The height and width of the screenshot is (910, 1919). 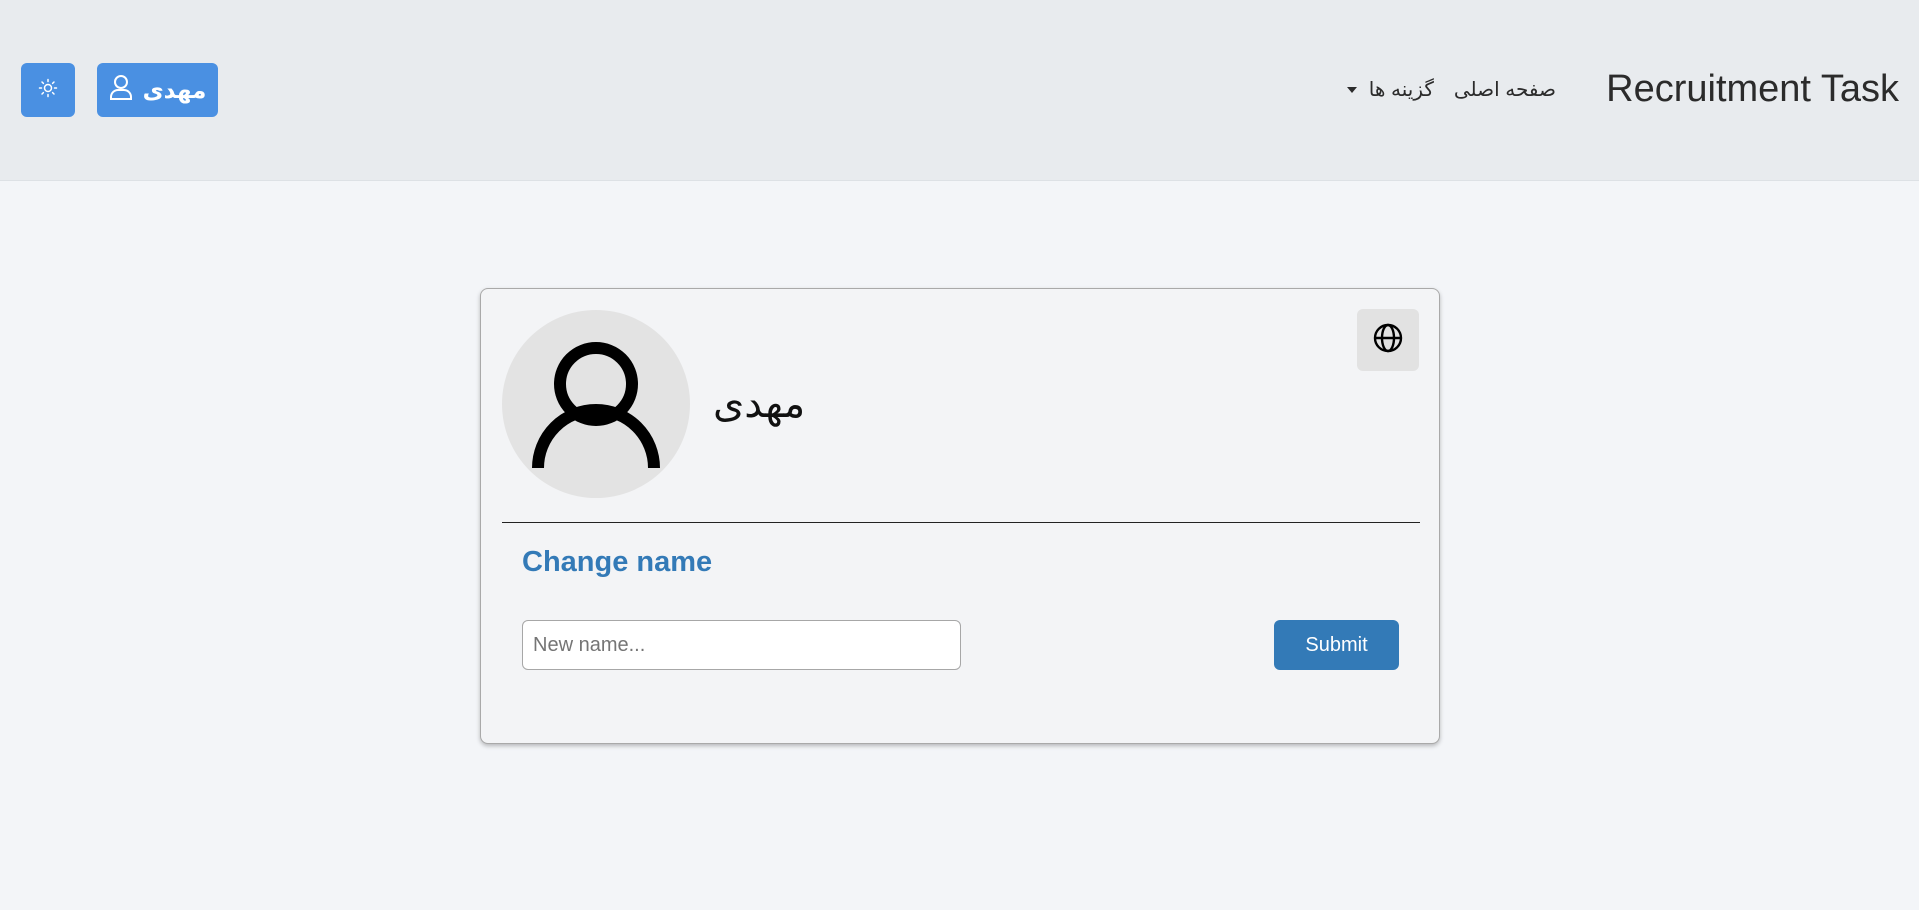 What do you see at coordinates (1451, 90) in the screenshot?
I see `nav-links: صفحه اصلی گزینه ها` at bounding box center [1451, 90].